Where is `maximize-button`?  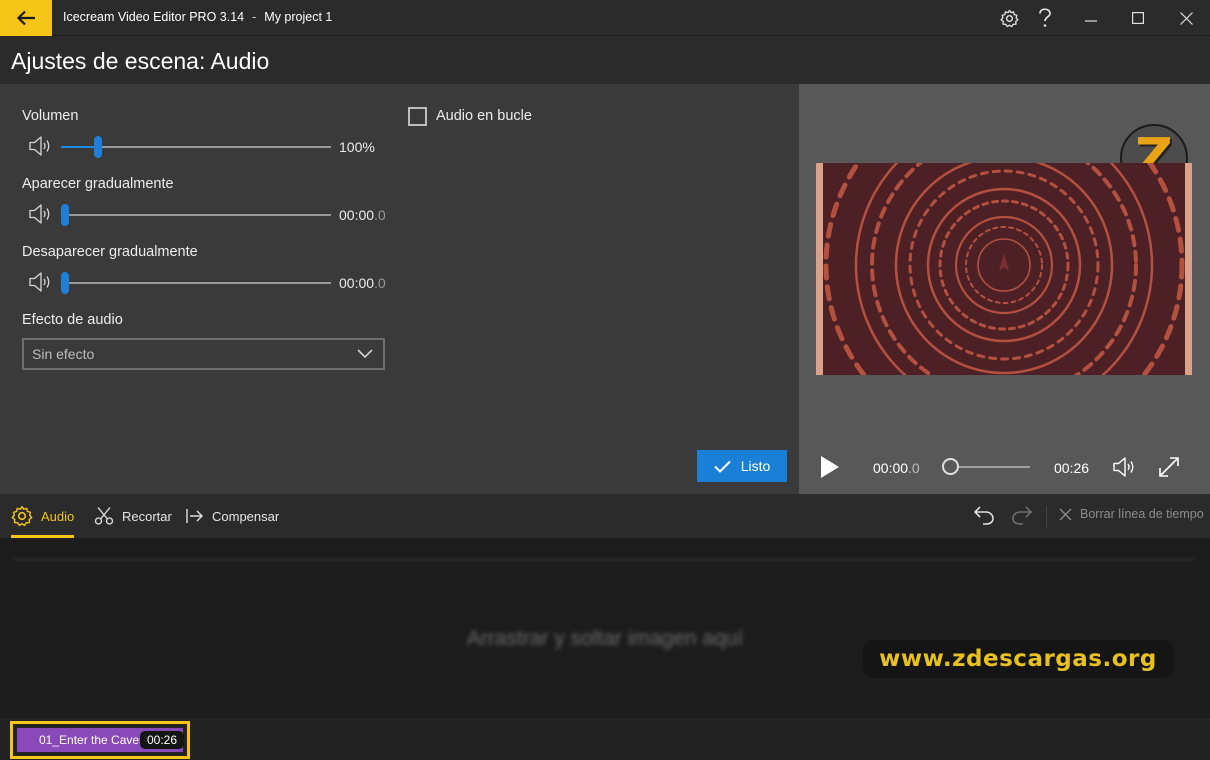
maximize-button is located at coordinates (1138, 18).